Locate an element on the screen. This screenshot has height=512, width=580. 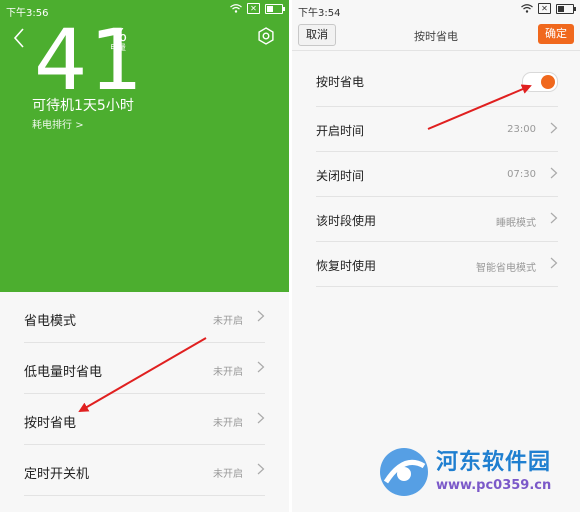
row-value: 睡眠模式 is located at coordinates (516, 223).